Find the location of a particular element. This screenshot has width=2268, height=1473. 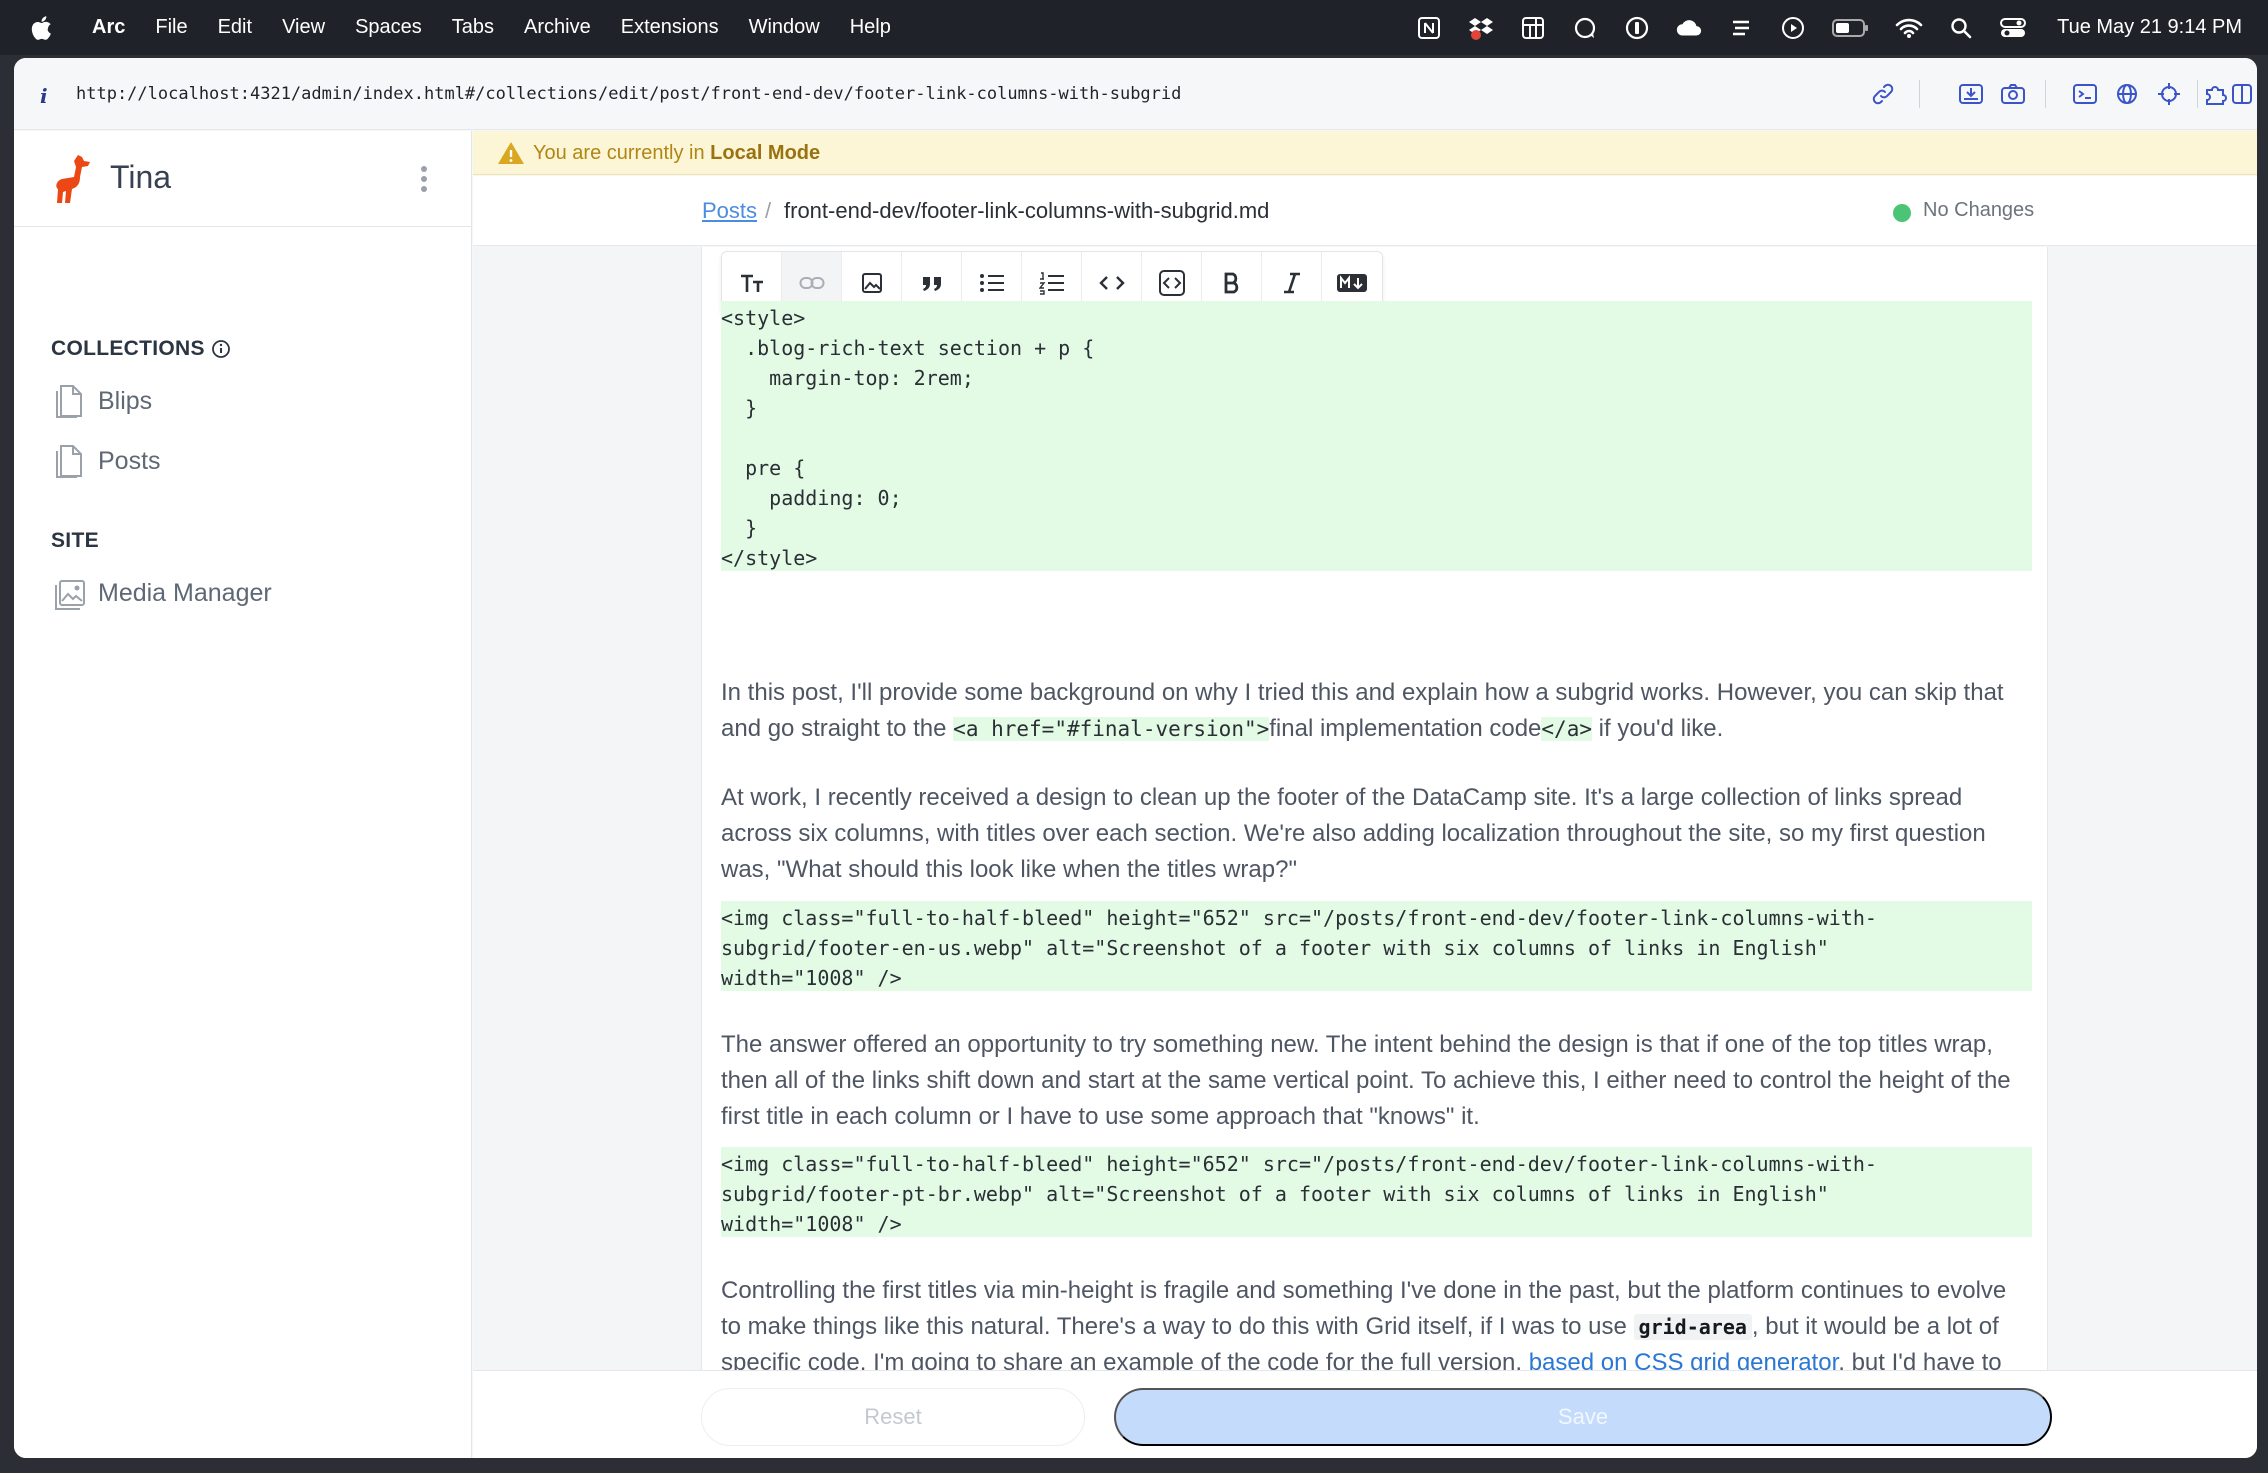

sidebar-item-label: Posts is located at coordinates (129, 460).